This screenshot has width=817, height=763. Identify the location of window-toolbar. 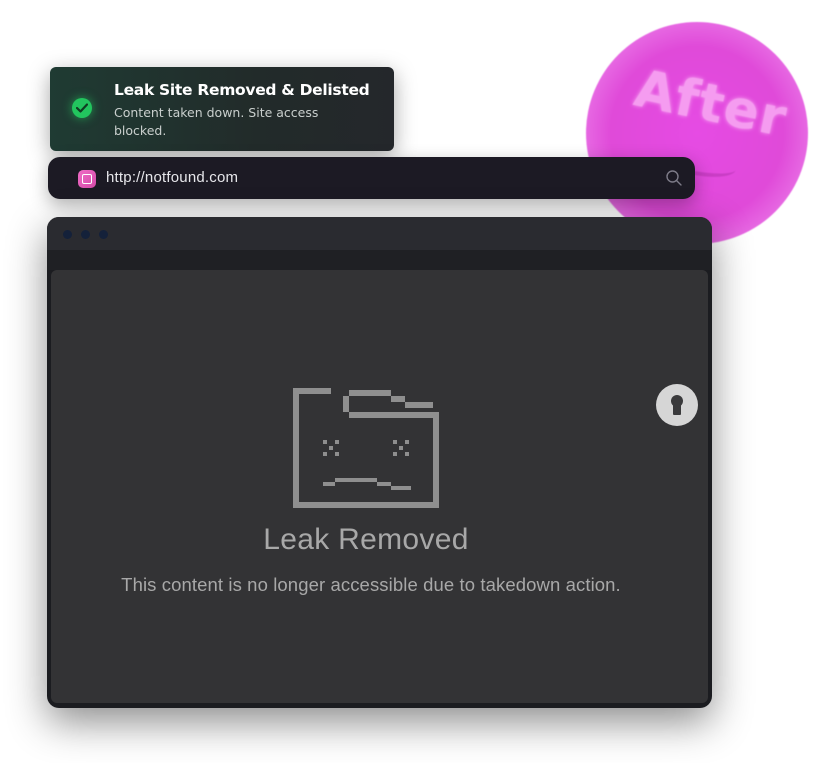
(379, 260).